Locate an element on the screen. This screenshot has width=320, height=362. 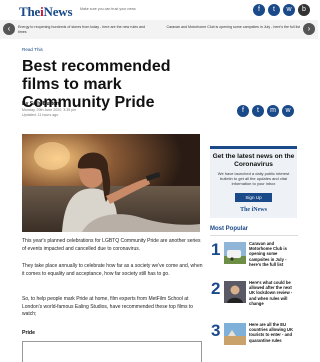
updated-date: Updated: 11 hours ago is located at coordinates (40, 114).